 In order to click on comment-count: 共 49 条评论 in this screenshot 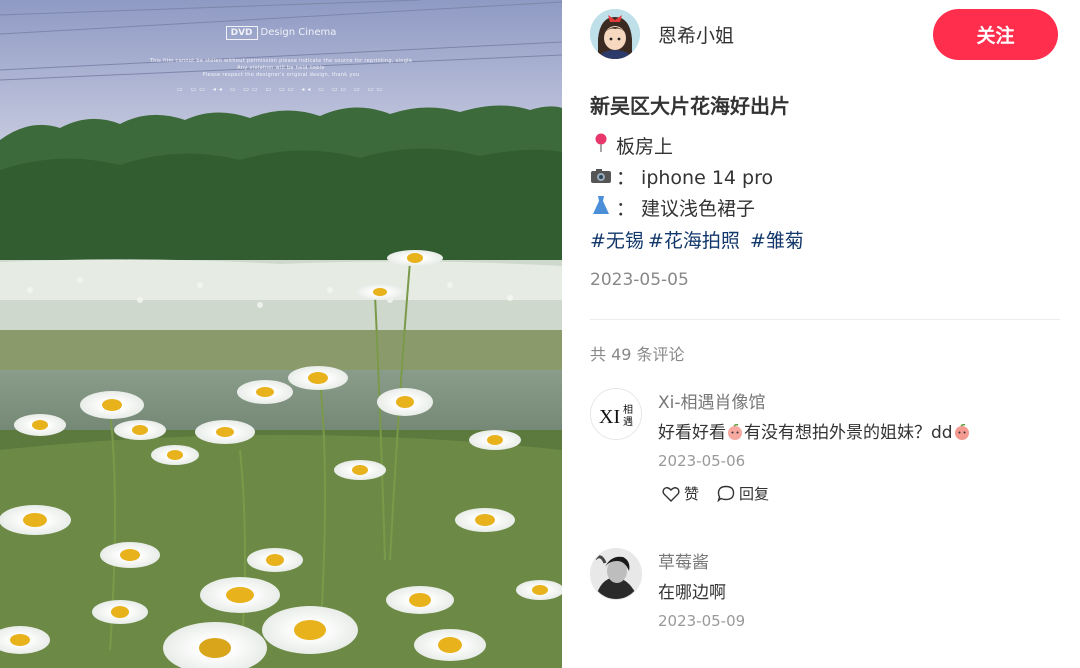, I will do `click(637, 354)`.